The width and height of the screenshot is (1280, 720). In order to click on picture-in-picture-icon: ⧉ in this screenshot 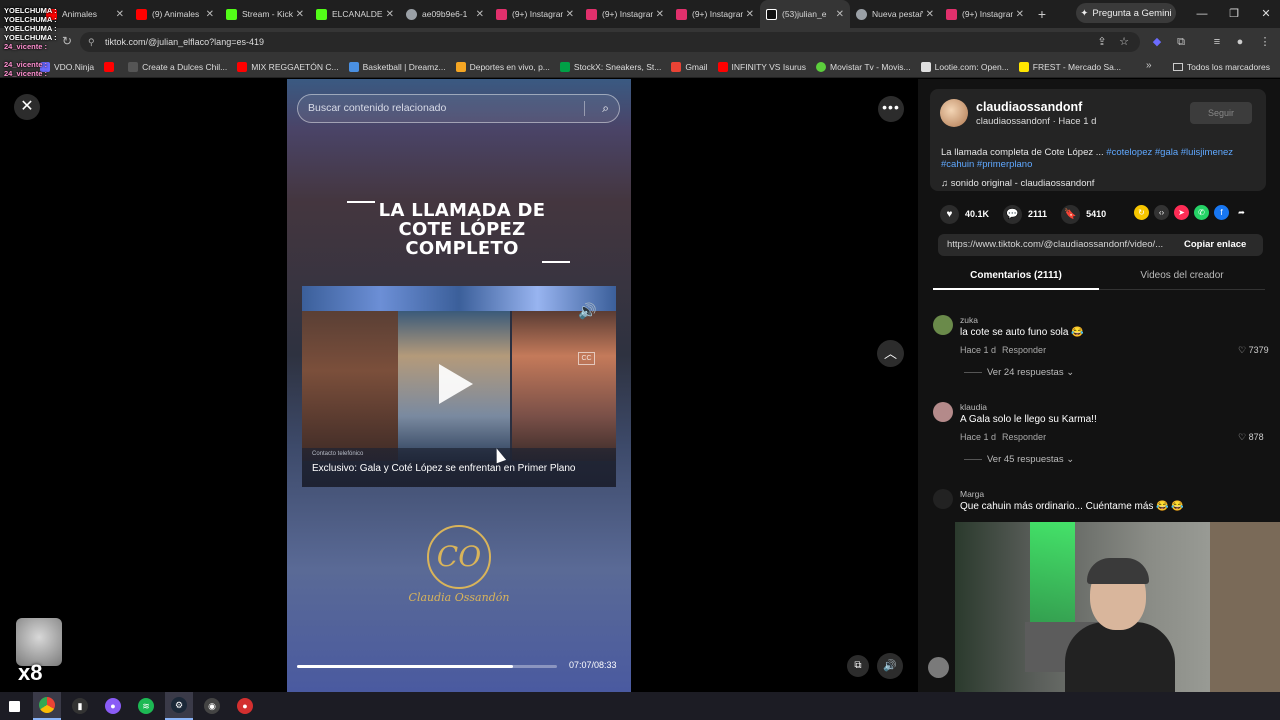, I will do `click(858, 666)`.